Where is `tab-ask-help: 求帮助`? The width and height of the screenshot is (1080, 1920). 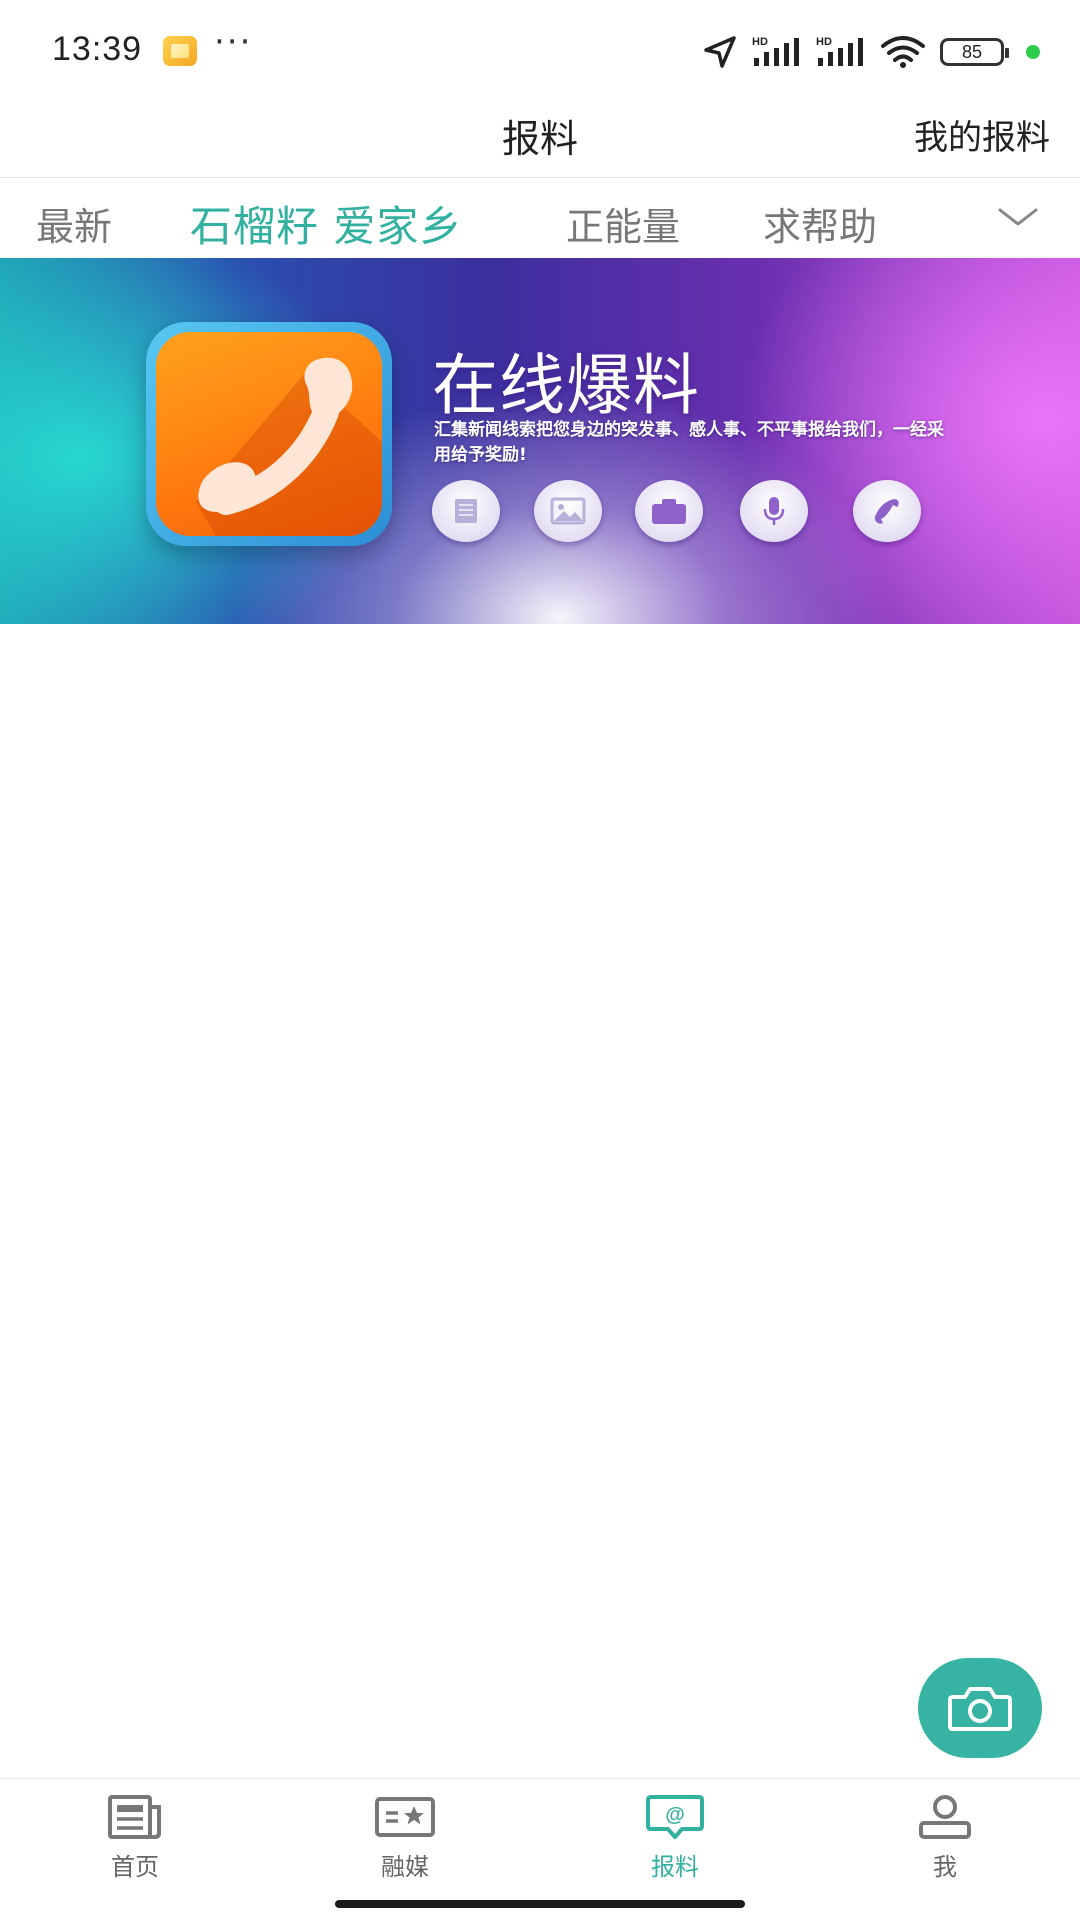
tab-ask-help: 求帮助 is located at coordinates (820, 223).